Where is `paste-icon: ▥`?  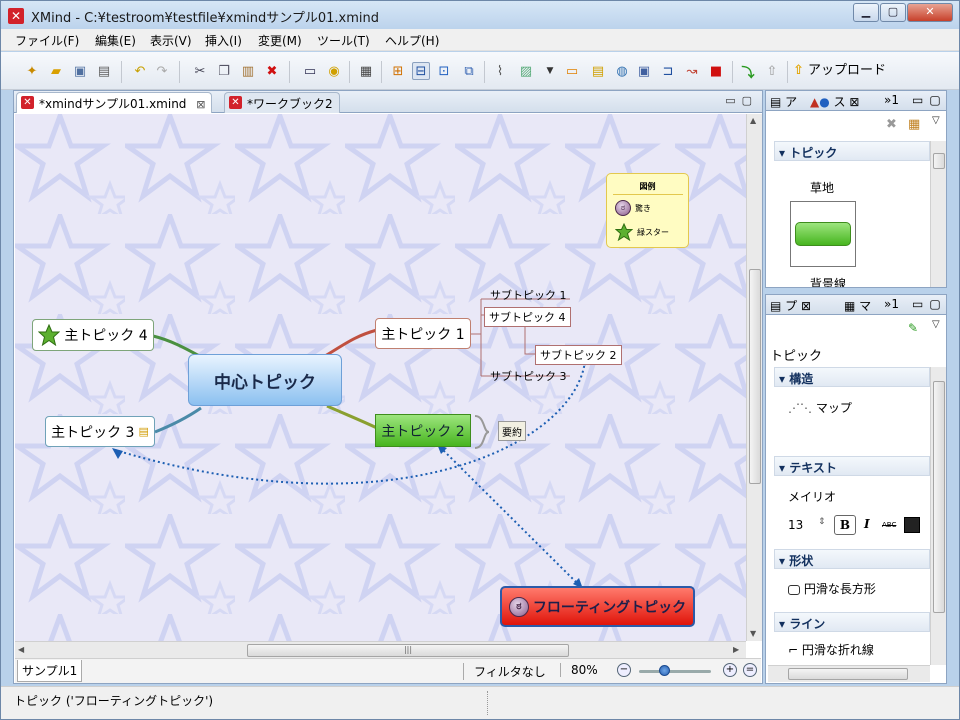 paste-icon: ▥ is located at coordinates (248, 71).